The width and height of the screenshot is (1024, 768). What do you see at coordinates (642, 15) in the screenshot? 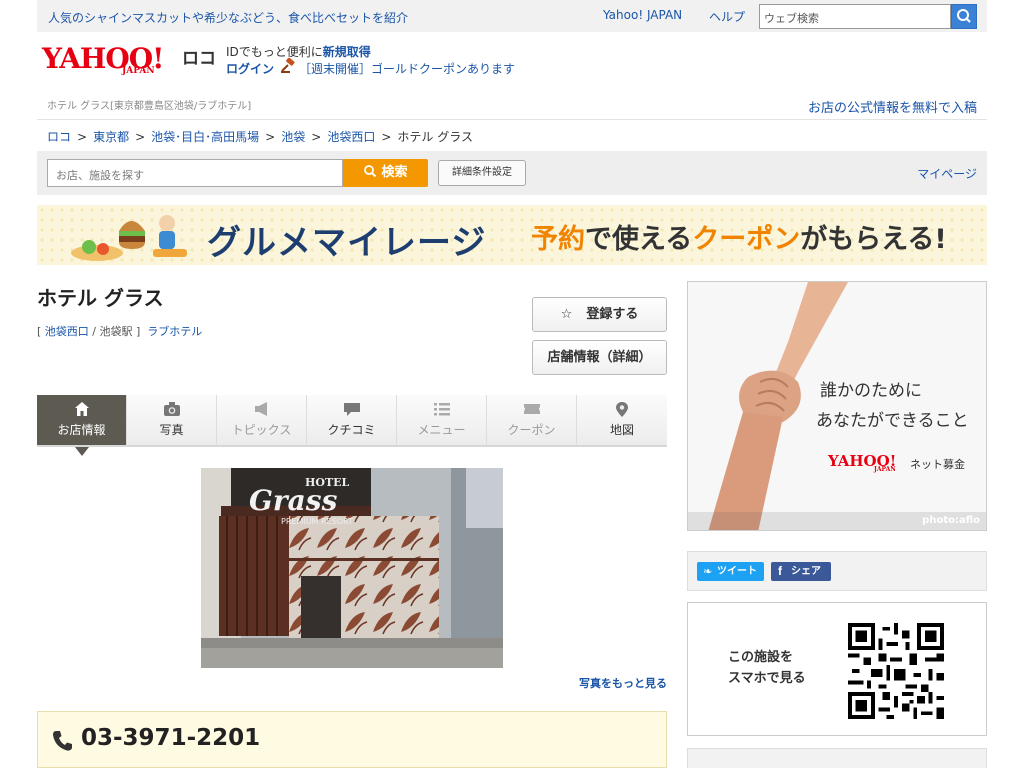
I see `yahoo-japan-link: Yahoo! JAPAN` at bounding box center [642, 15].